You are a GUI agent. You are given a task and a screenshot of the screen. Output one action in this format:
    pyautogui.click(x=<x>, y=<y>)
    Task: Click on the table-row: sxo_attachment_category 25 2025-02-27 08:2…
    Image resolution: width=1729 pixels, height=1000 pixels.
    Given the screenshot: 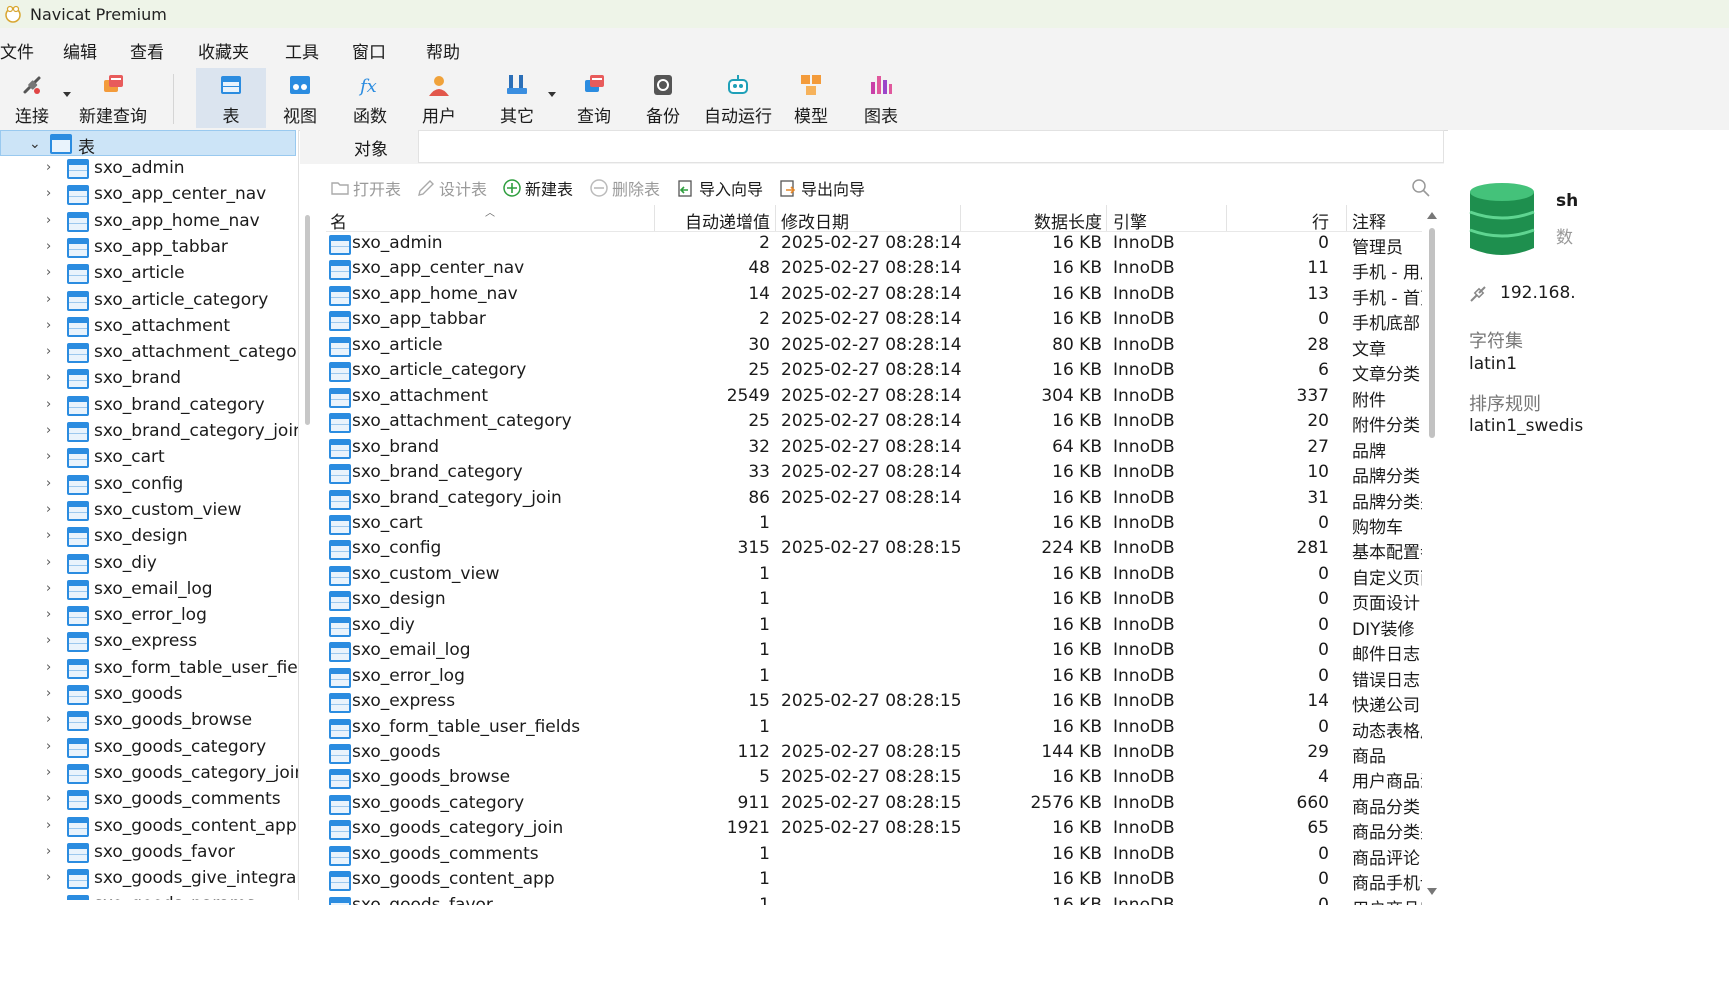 What is the action you would take?
    pyautogui.click(x=874, y=422)
    